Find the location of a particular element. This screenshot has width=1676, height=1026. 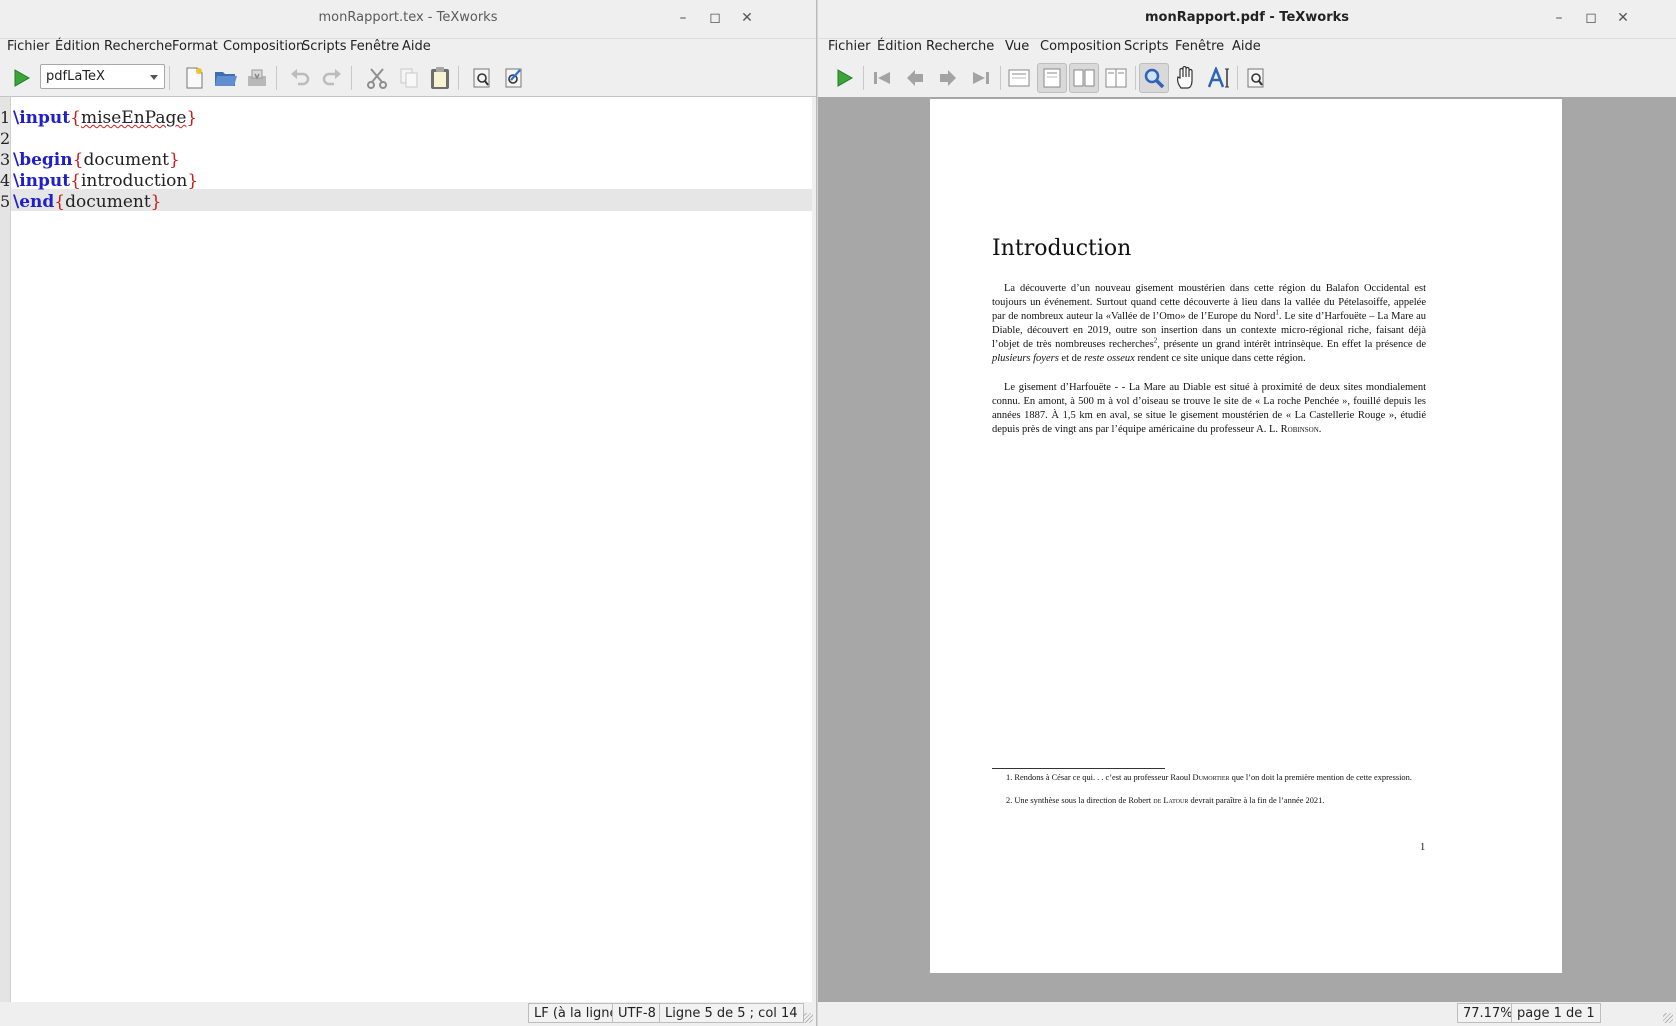

new-file-icon is located at coordinates (194, 78).